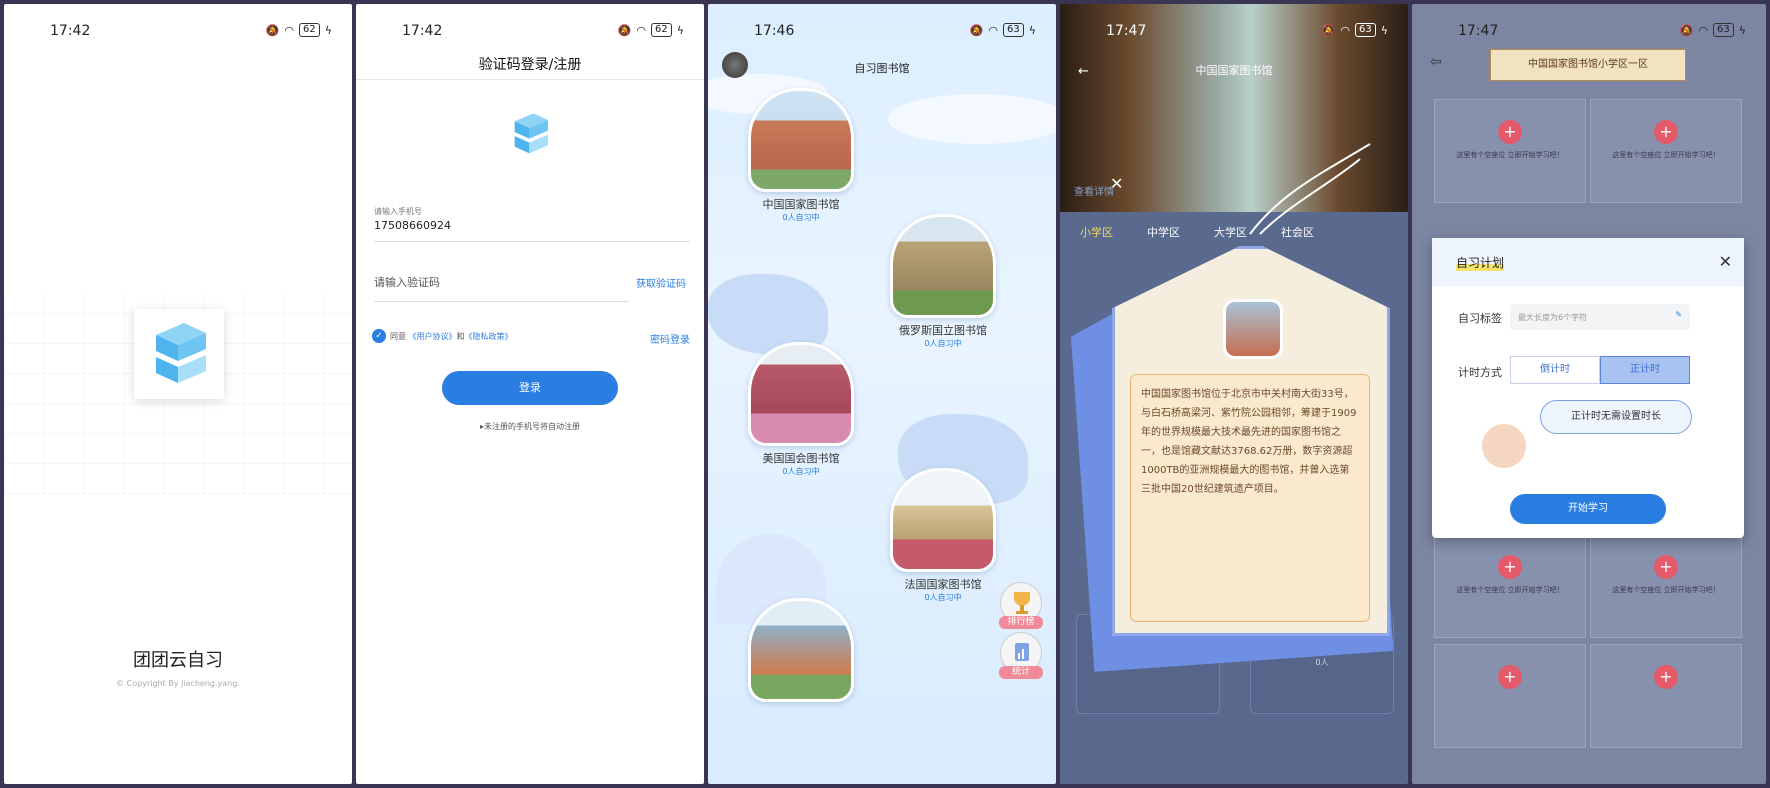  I want to click on tag-label: 自习标签, so click(1480, 318).